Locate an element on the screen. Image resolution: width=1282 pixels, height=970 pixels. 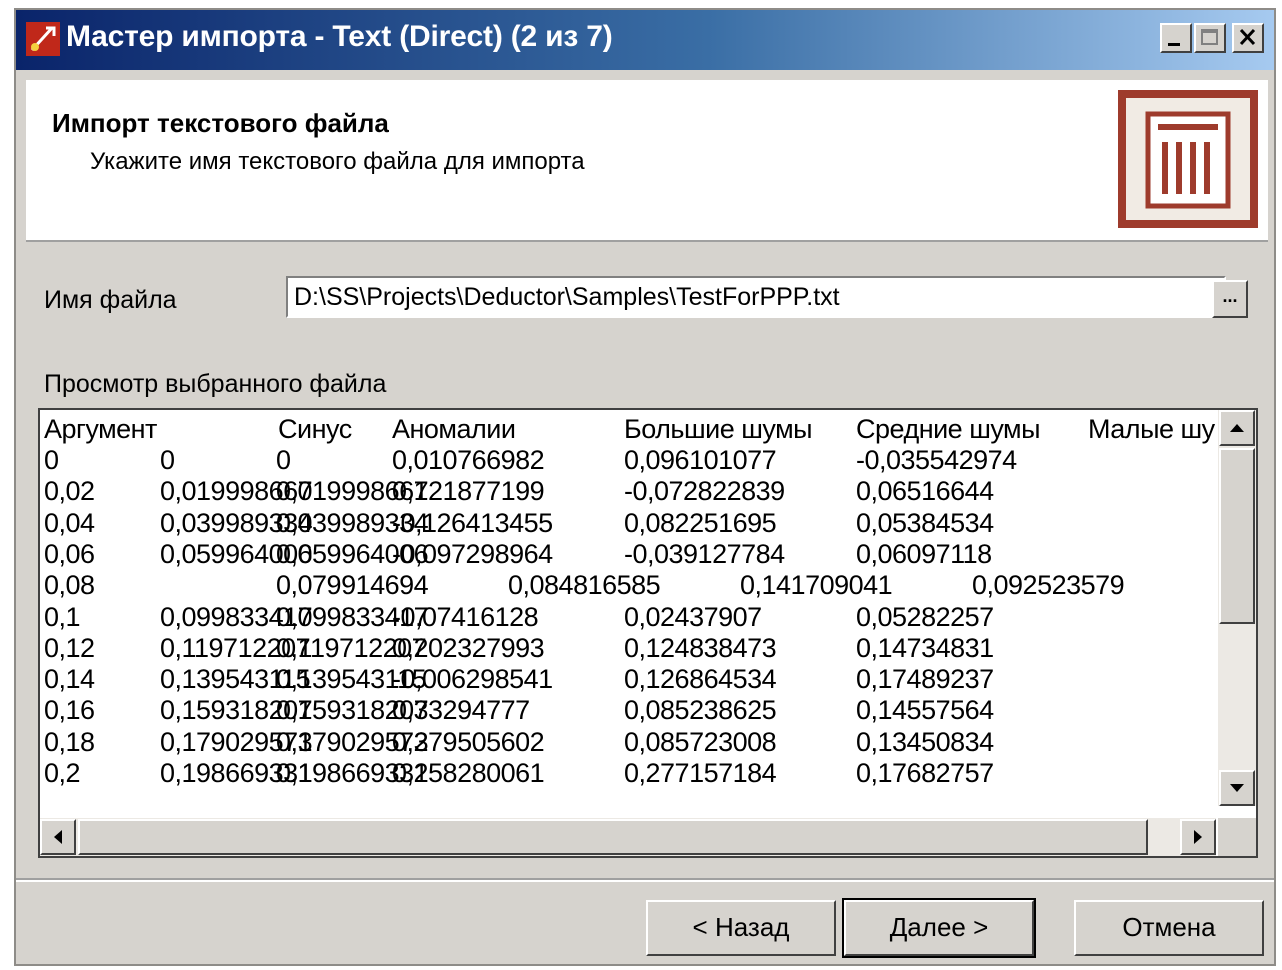
preview-cell: 0,06097118 is located at coordinates (924, 553).